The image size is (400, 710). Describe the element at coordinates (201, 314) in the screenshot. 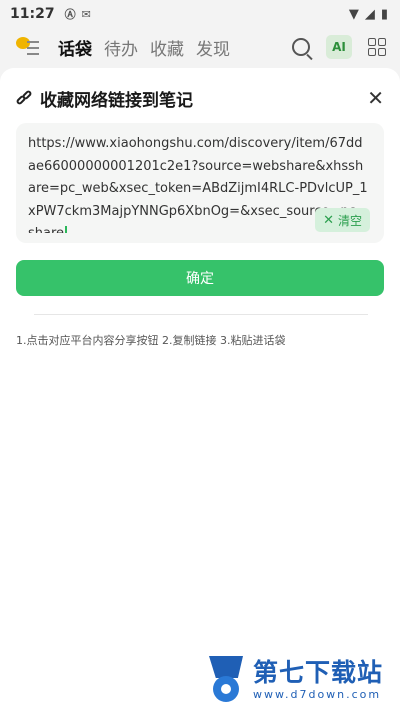

I see `divider` at that location.